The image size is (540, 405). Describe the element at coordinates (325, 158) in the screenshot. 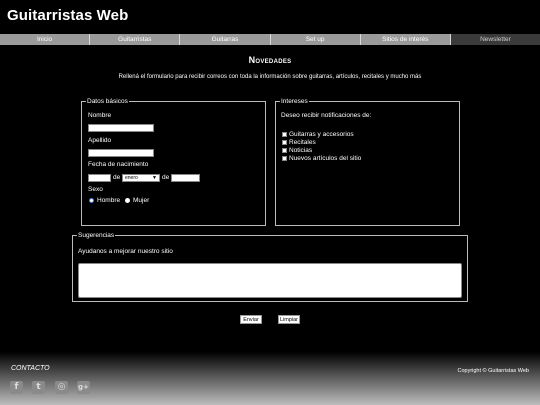

I see `checkbox-nuevos-articulos-label: Nuevos artículos del sitio` at that location.